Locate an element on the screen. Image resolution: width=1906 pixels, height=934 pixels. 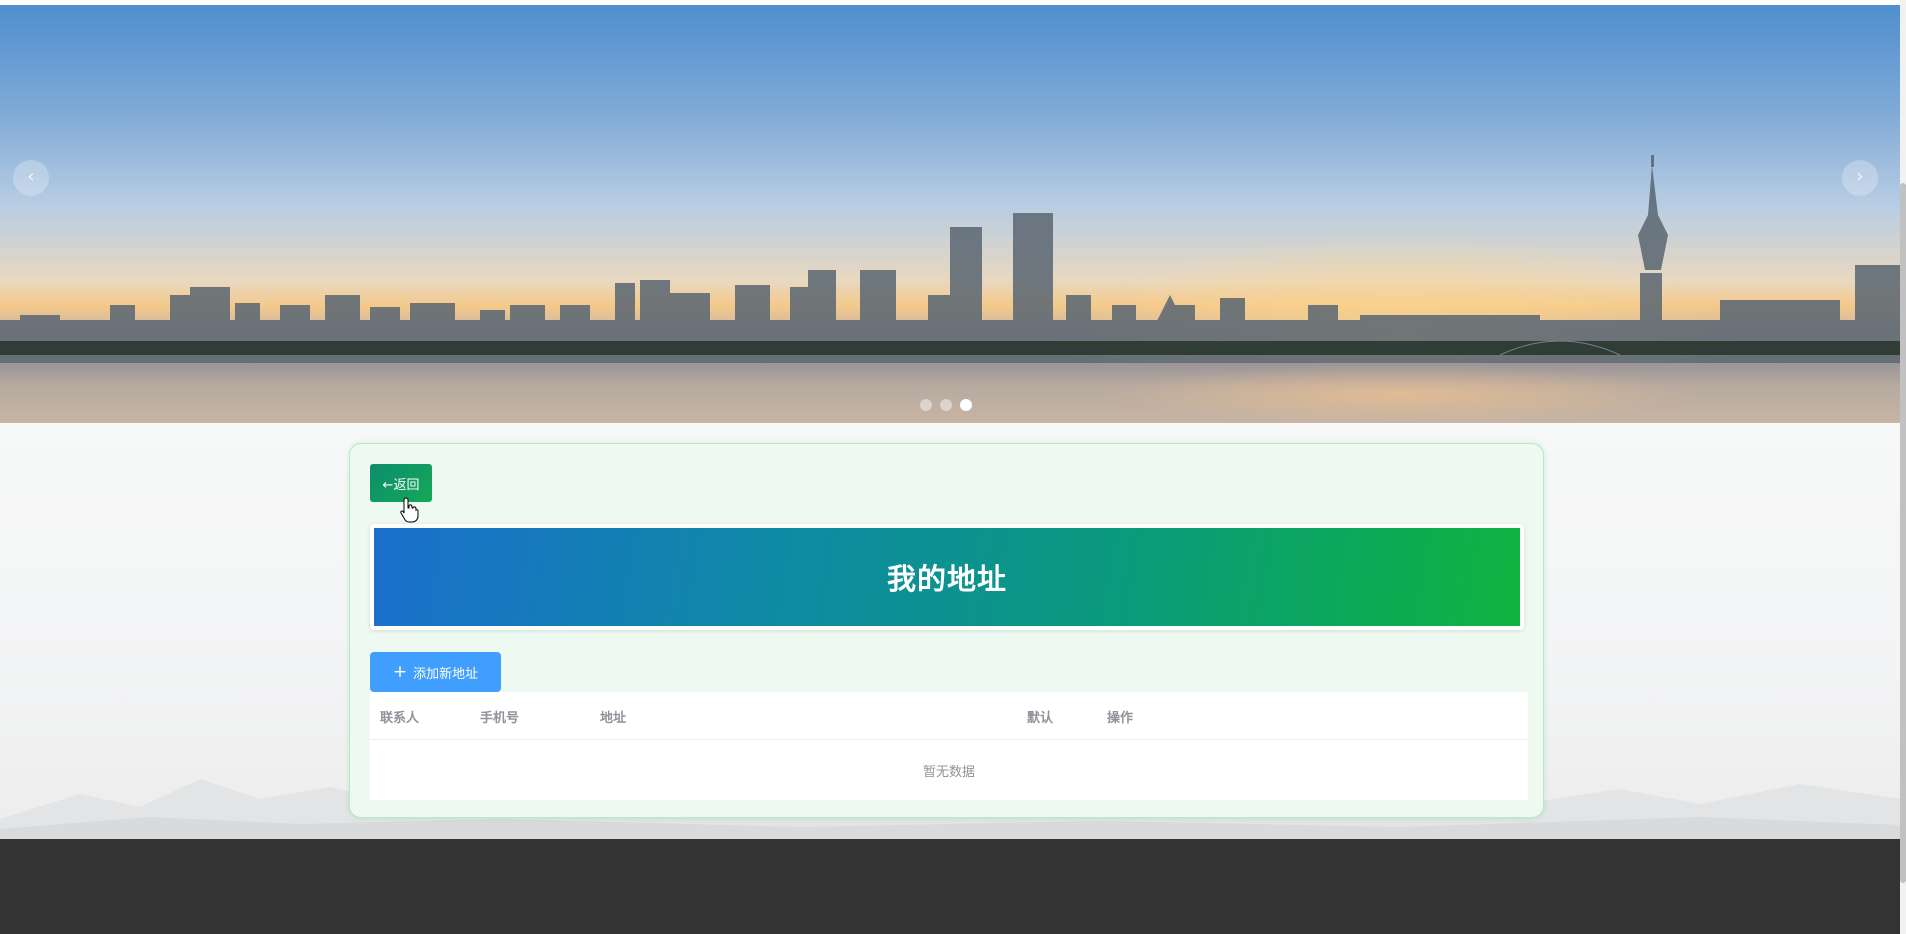
add-address-button: + 添加新地址 is located at coordinates (435, 672).